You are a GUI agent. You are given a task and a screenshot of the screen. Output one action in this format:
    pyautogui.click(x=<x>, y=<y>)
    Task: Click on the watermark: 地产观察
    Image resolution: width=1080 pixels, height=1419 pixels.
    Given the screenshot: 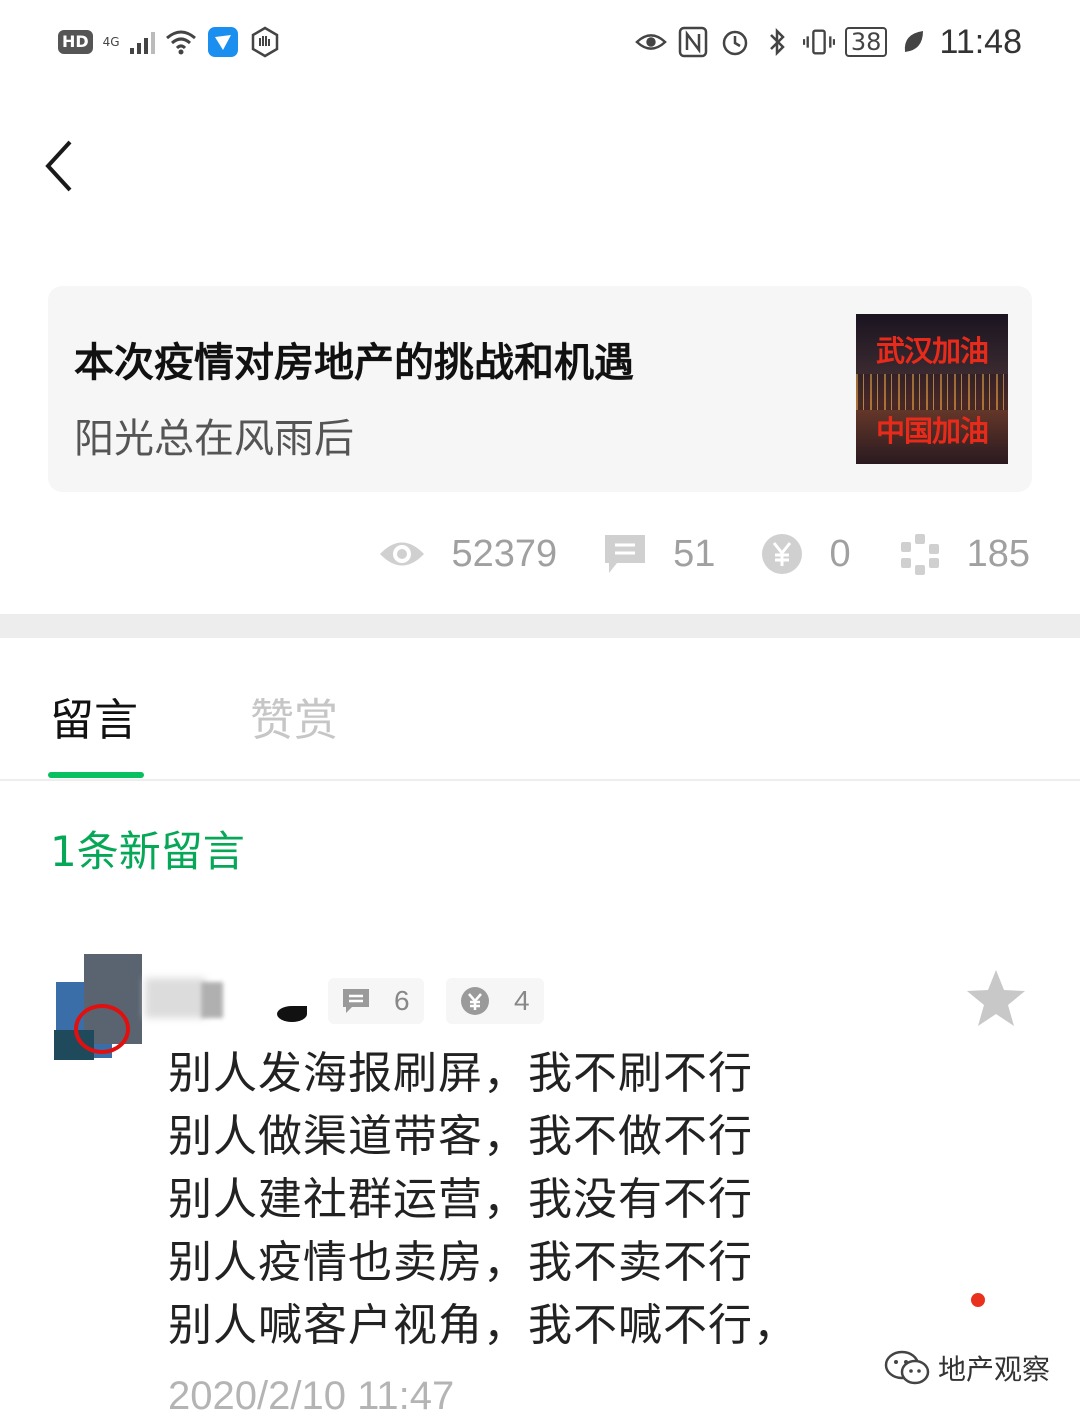 What is the action you would take?
    pyautogui.click(x=967, y=1368)
    